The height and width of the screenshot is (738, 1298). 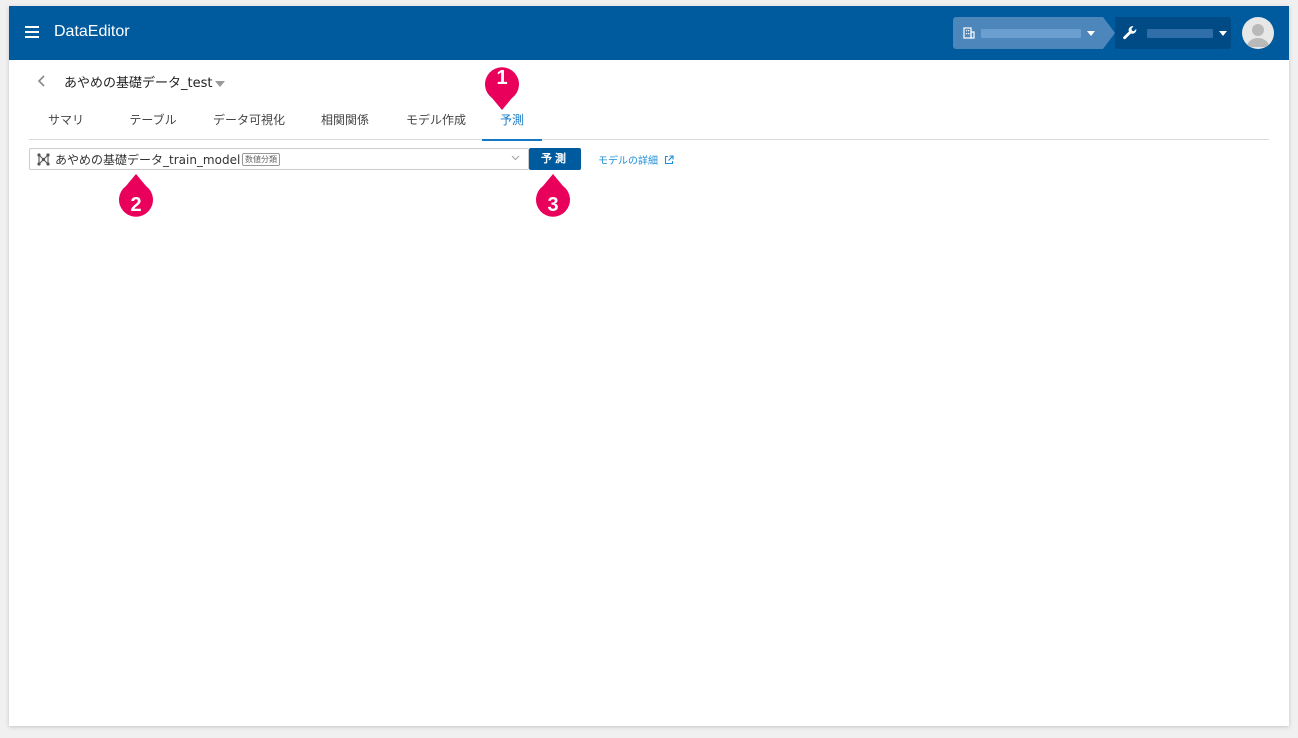 What do you see at coordinates (136, 202) in the screenshot?
I see `callout-marker-2: 2` at bounding box center [136, 202].